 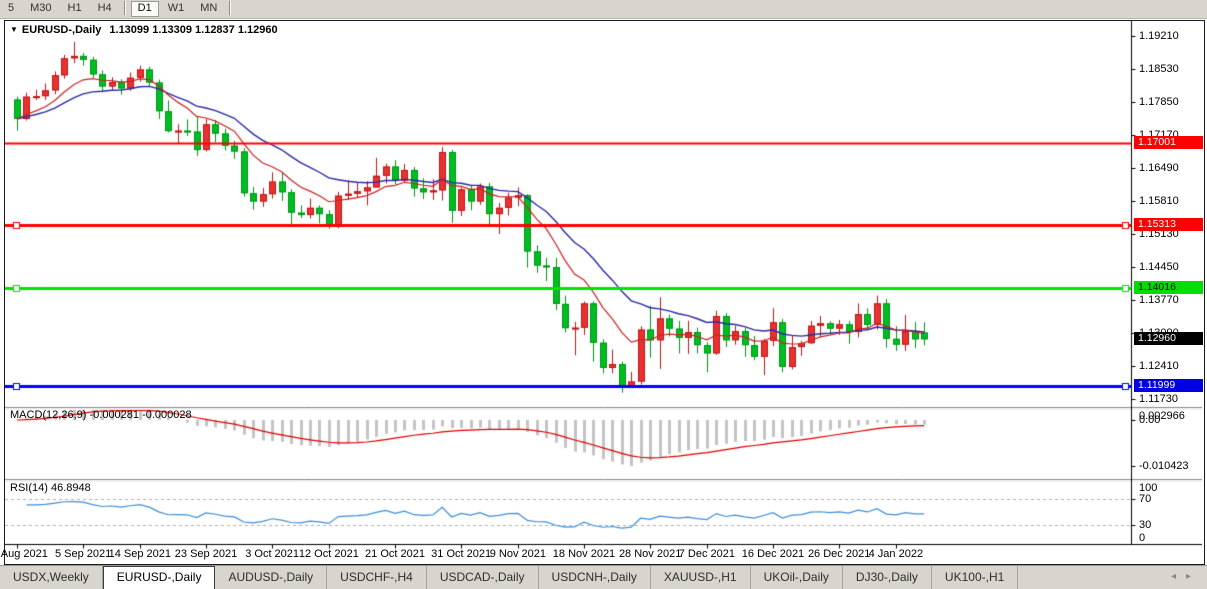 I want to click on timeframe-button-h4: H4, so click(x=105, y=8).